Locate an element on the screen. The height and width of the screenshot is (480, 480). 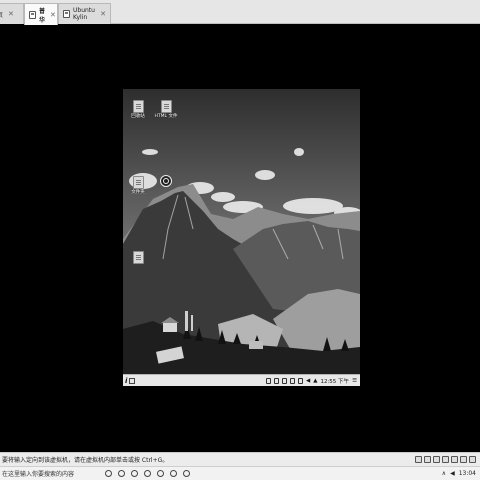
host-clock: 13:04 is located at coordinates (467, 473).